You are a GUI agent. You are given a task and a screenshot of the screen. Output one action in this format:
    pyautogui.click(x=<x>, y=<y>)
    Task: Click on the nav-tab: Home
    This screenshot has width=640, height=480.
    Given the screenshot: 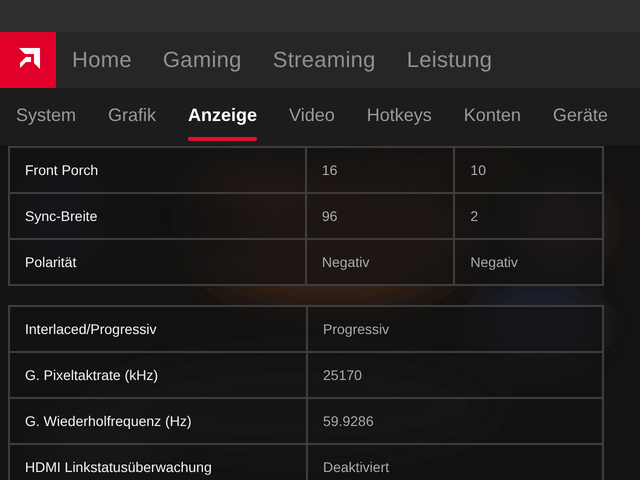 What is the action you would take?
    pyautogui.click(x=102, y=60)
    